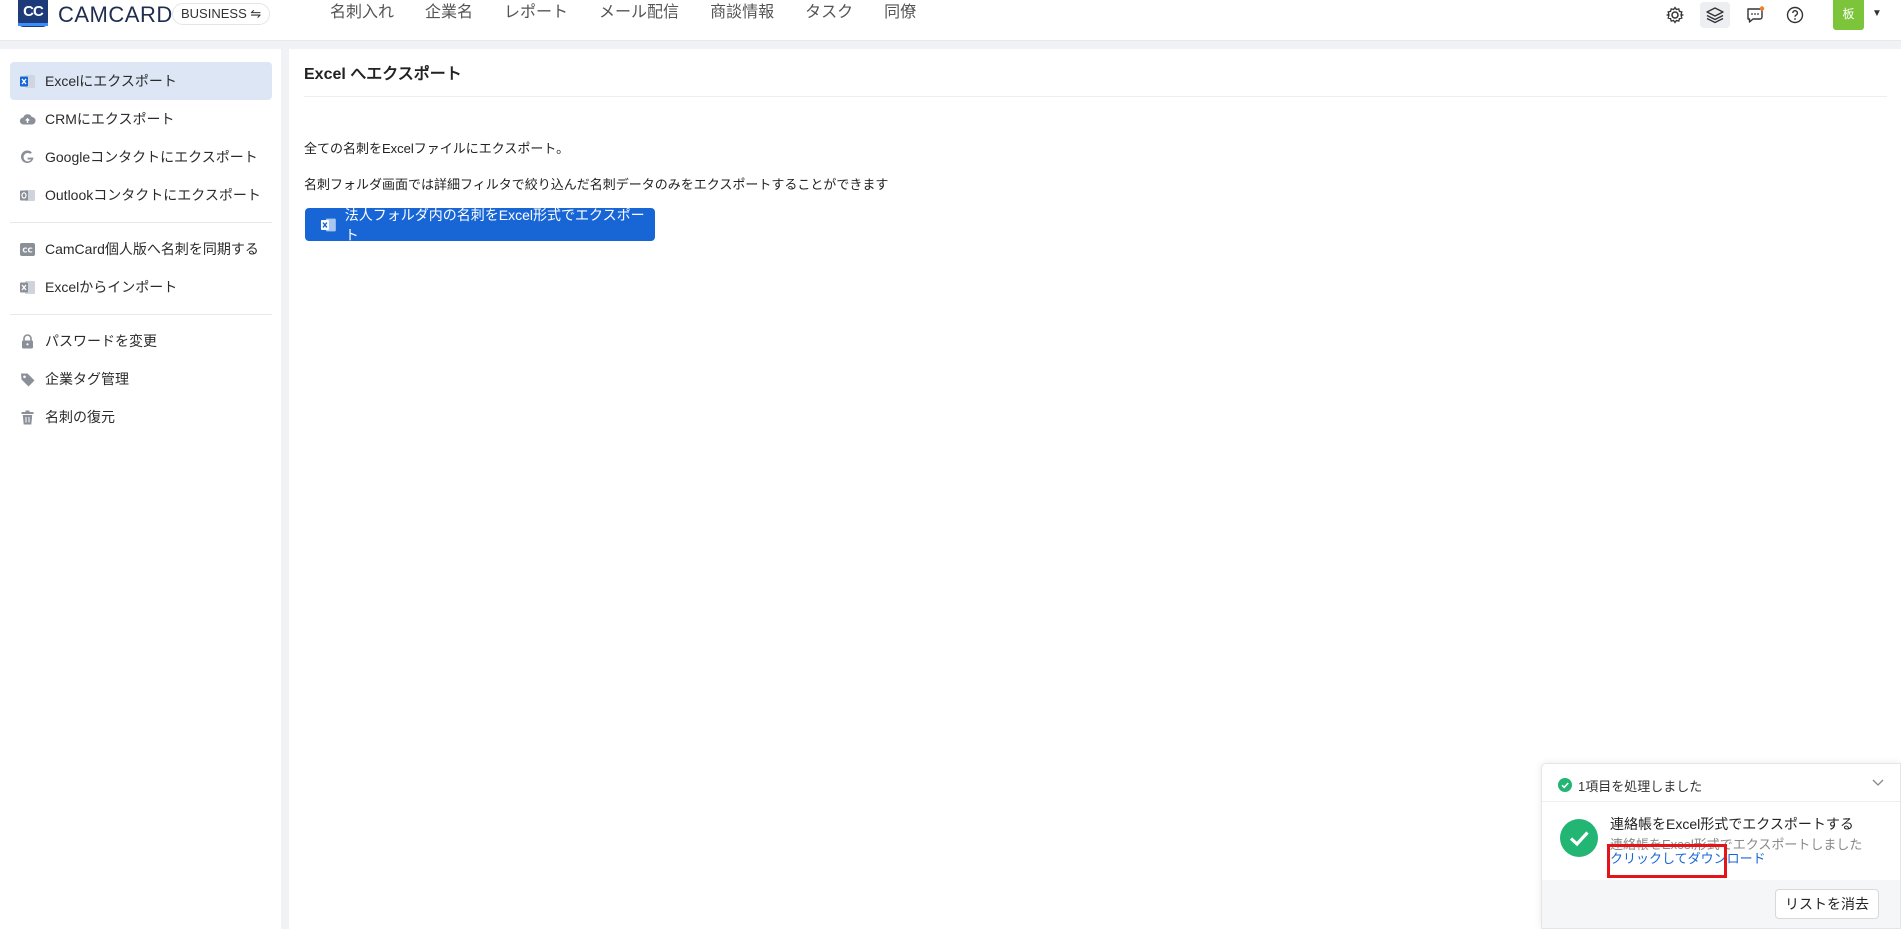 Image resolution: width=1901 pixels, height=929 pixels. Describe the element at coordinates (27, 379) in the screenshot. I see `tag-icon` at that location.